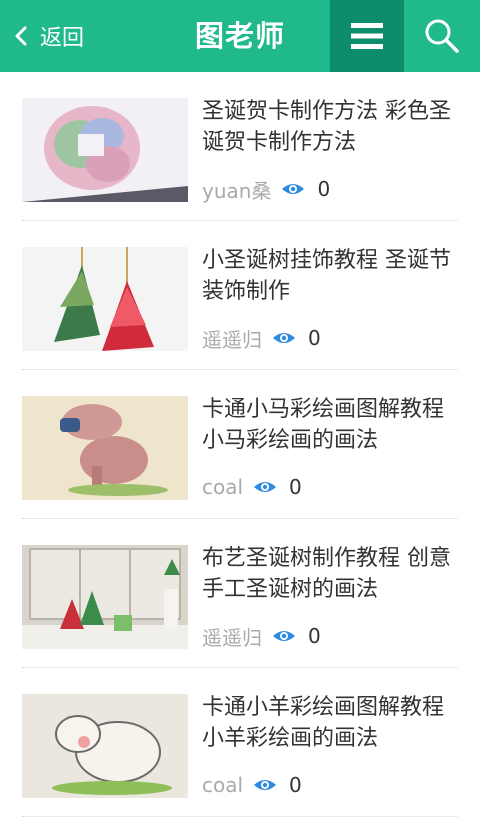 The width and height of the screenshot is (480, 817). What do you see at coordinates (240, 36) in the screenshot?
I see `top-bar: 返回 图老师` at bounding box center [240, 36].